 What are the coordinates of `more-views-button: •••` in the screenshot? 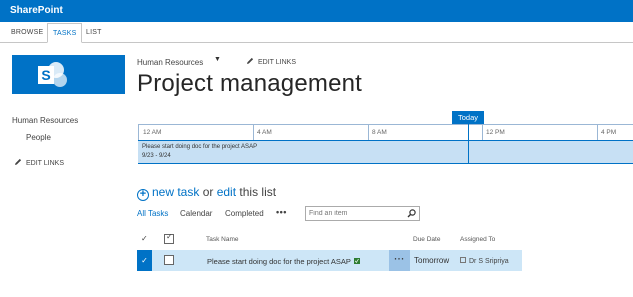 It's located at (281, 212).